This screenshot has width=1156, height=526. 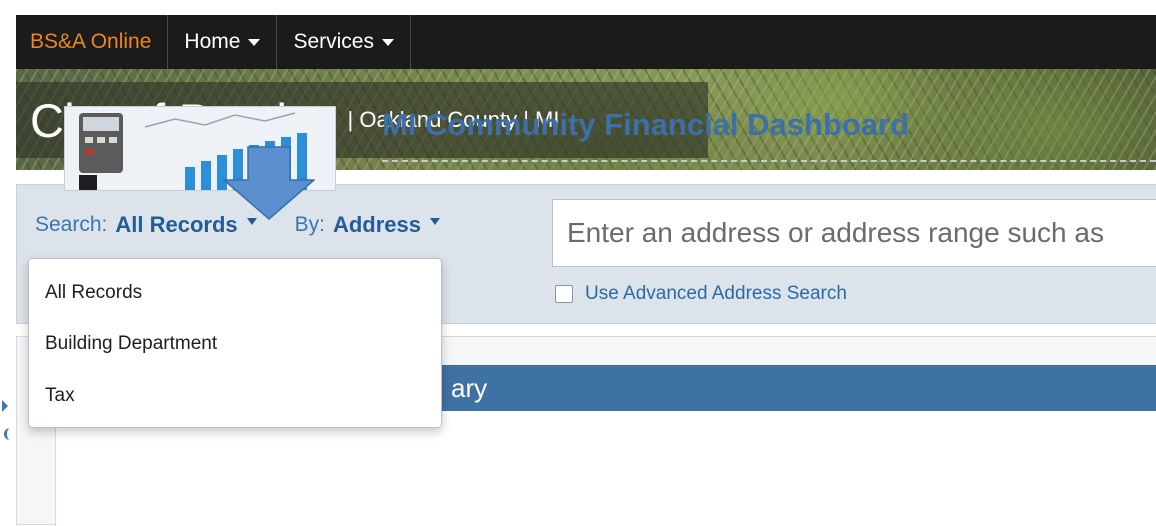 I want to click on advanced-search-label: Use Advanced Address Search, so click(x=716, y=294).